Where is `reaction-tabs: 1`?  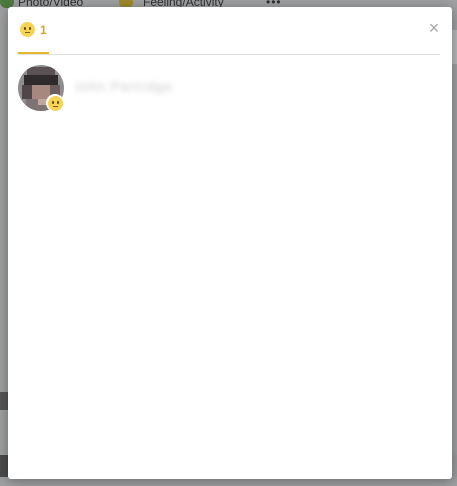
reaction-tabs: 1 is located at coordinates (229, 31).